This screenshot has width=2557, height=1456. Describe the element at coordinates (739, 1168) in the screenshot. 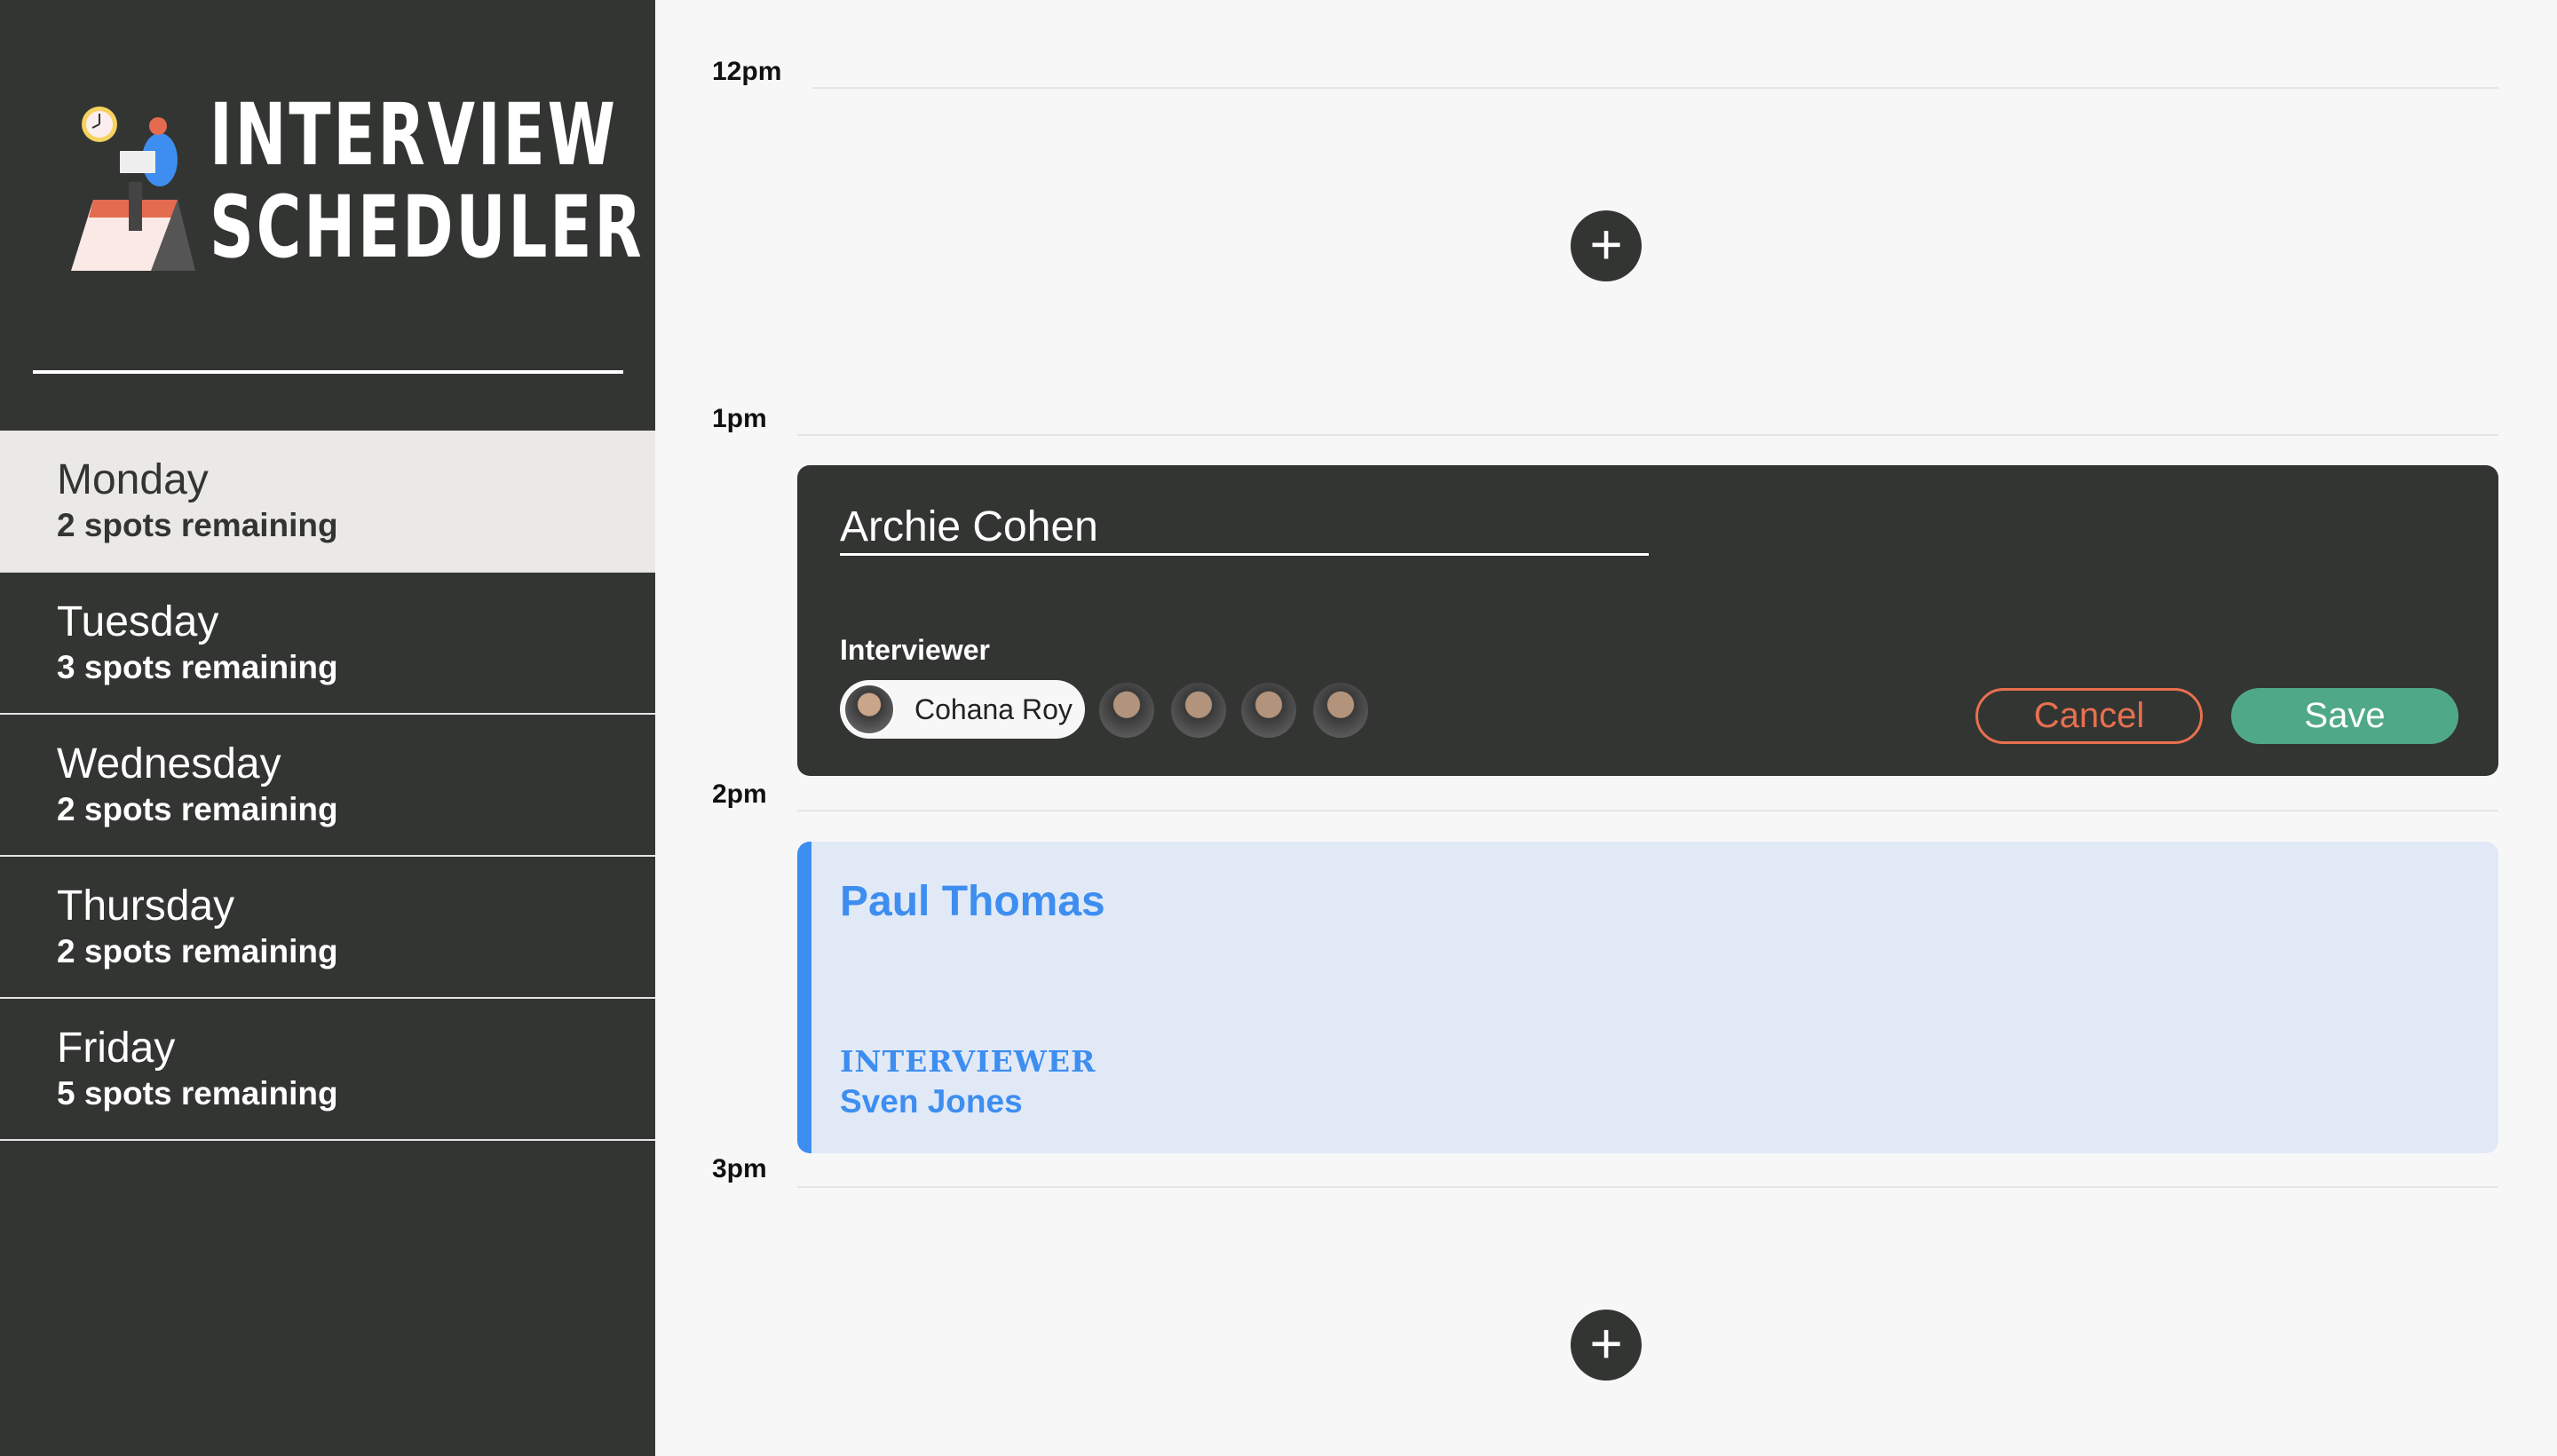

I see `time-label: 3pm` at that location.